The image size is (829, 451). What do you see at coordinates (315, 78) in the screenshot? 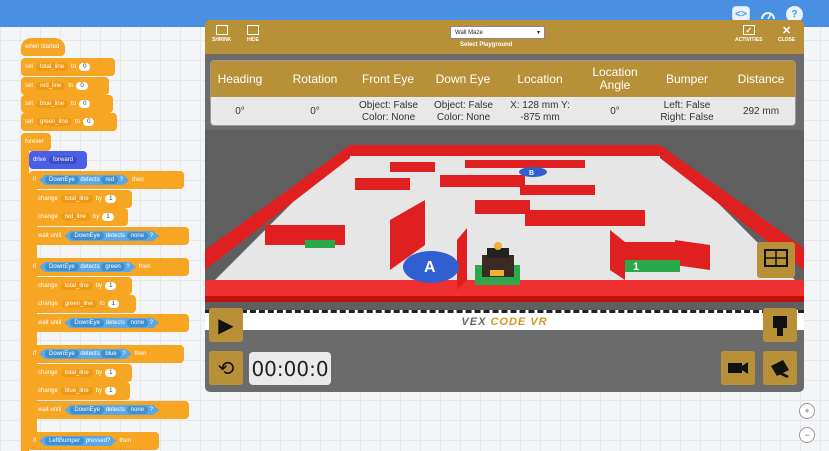
I see `header-rotation: Rotation` at bounding box center [315, 78].